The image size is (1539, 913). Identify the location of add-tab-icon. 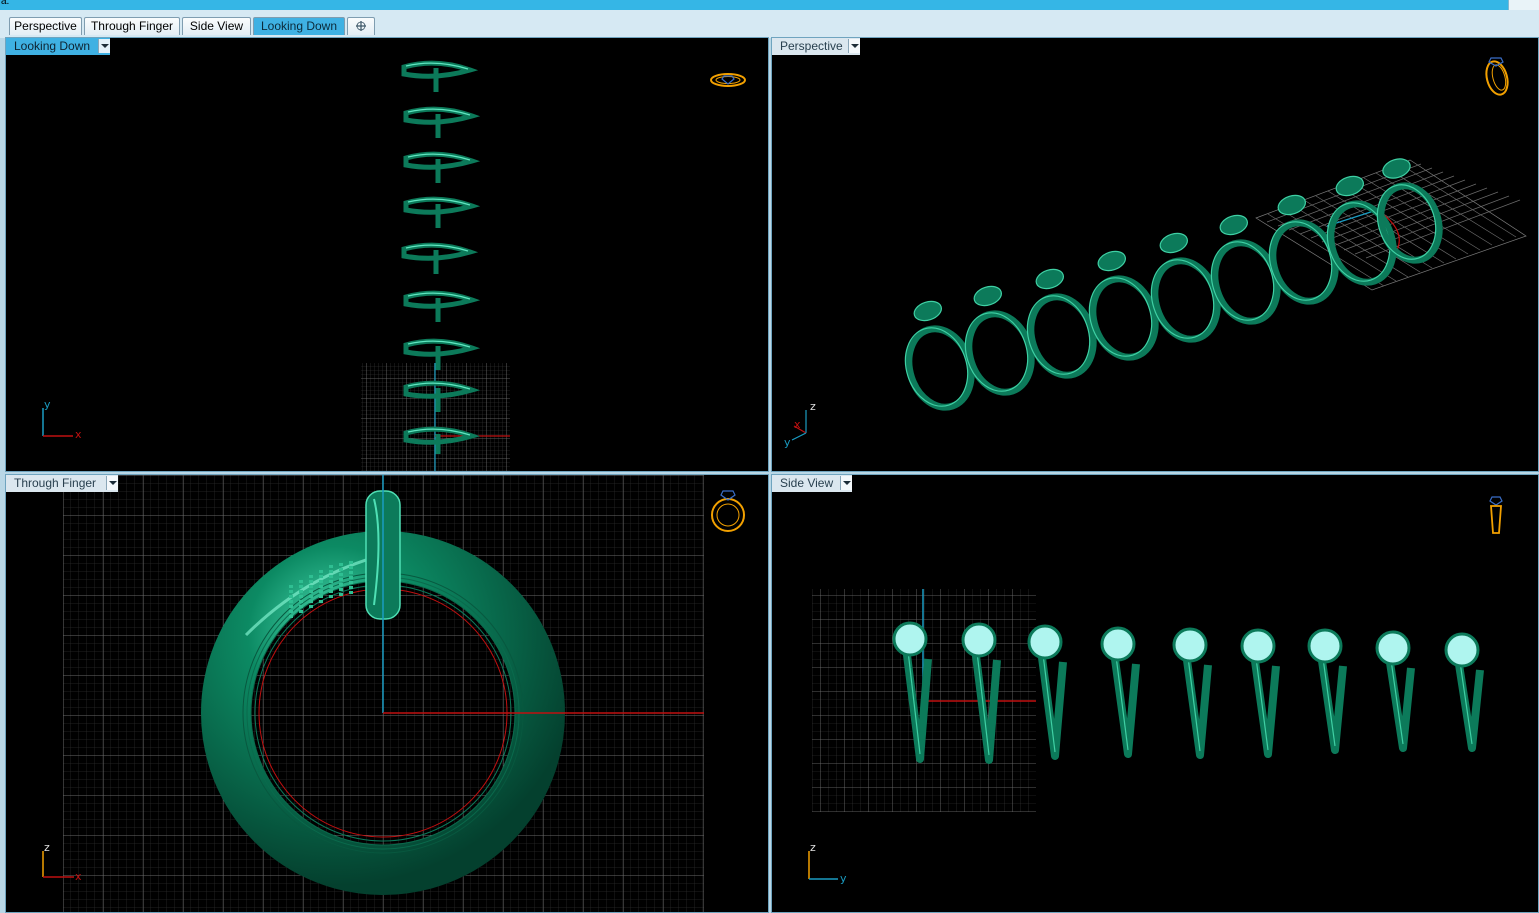
(361, 26).